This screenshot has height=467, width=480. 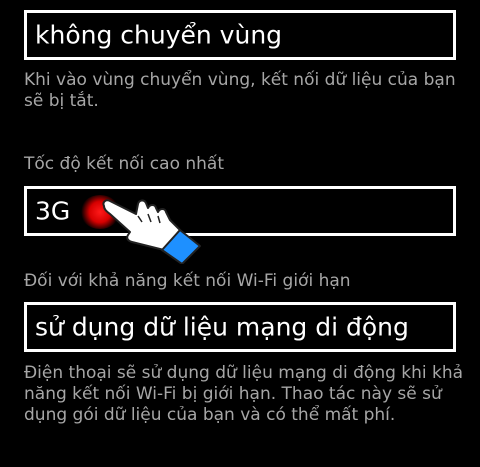 I want to click on wifi-limited-select: sử dụng dữ liệu mạng di động, so click(x=240, y=327).